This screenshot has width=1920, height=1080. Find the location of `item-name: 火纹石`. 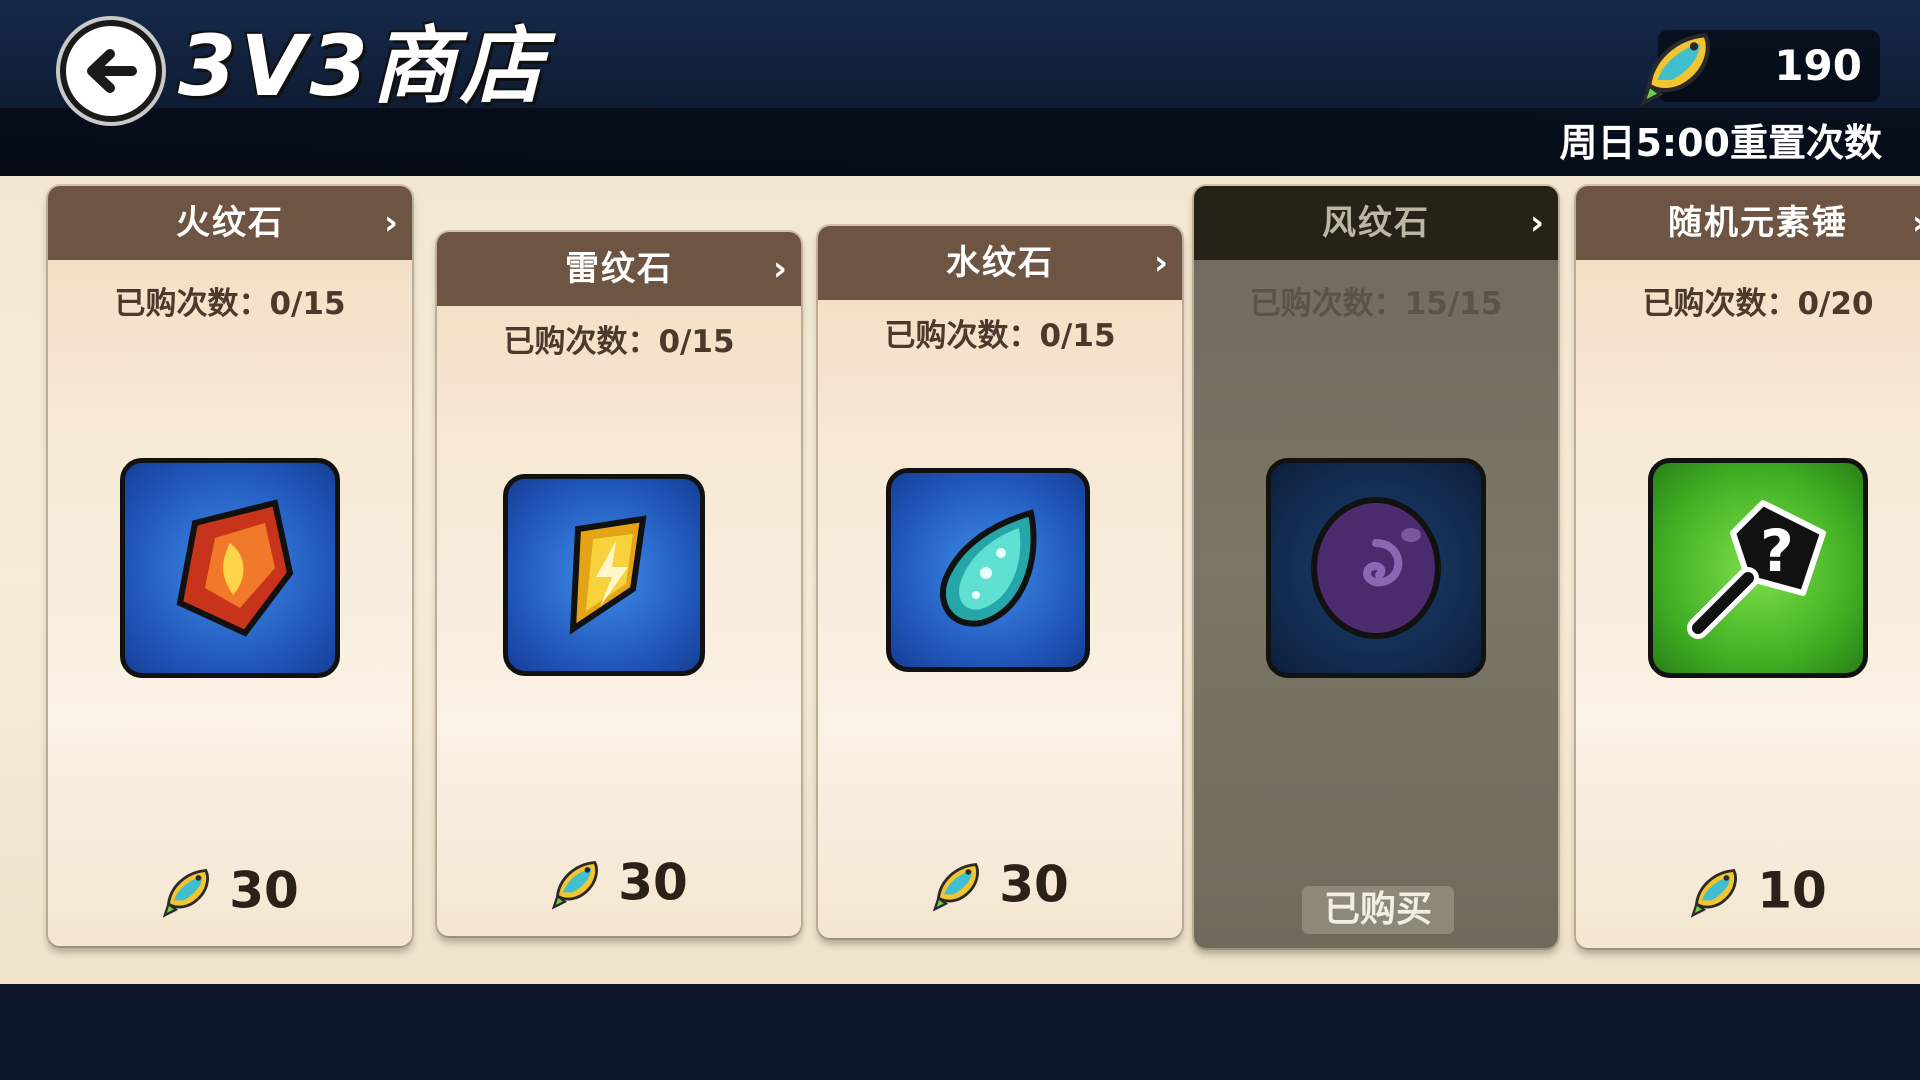

item-name: 火纹石 is located at coordinates (230, 223).